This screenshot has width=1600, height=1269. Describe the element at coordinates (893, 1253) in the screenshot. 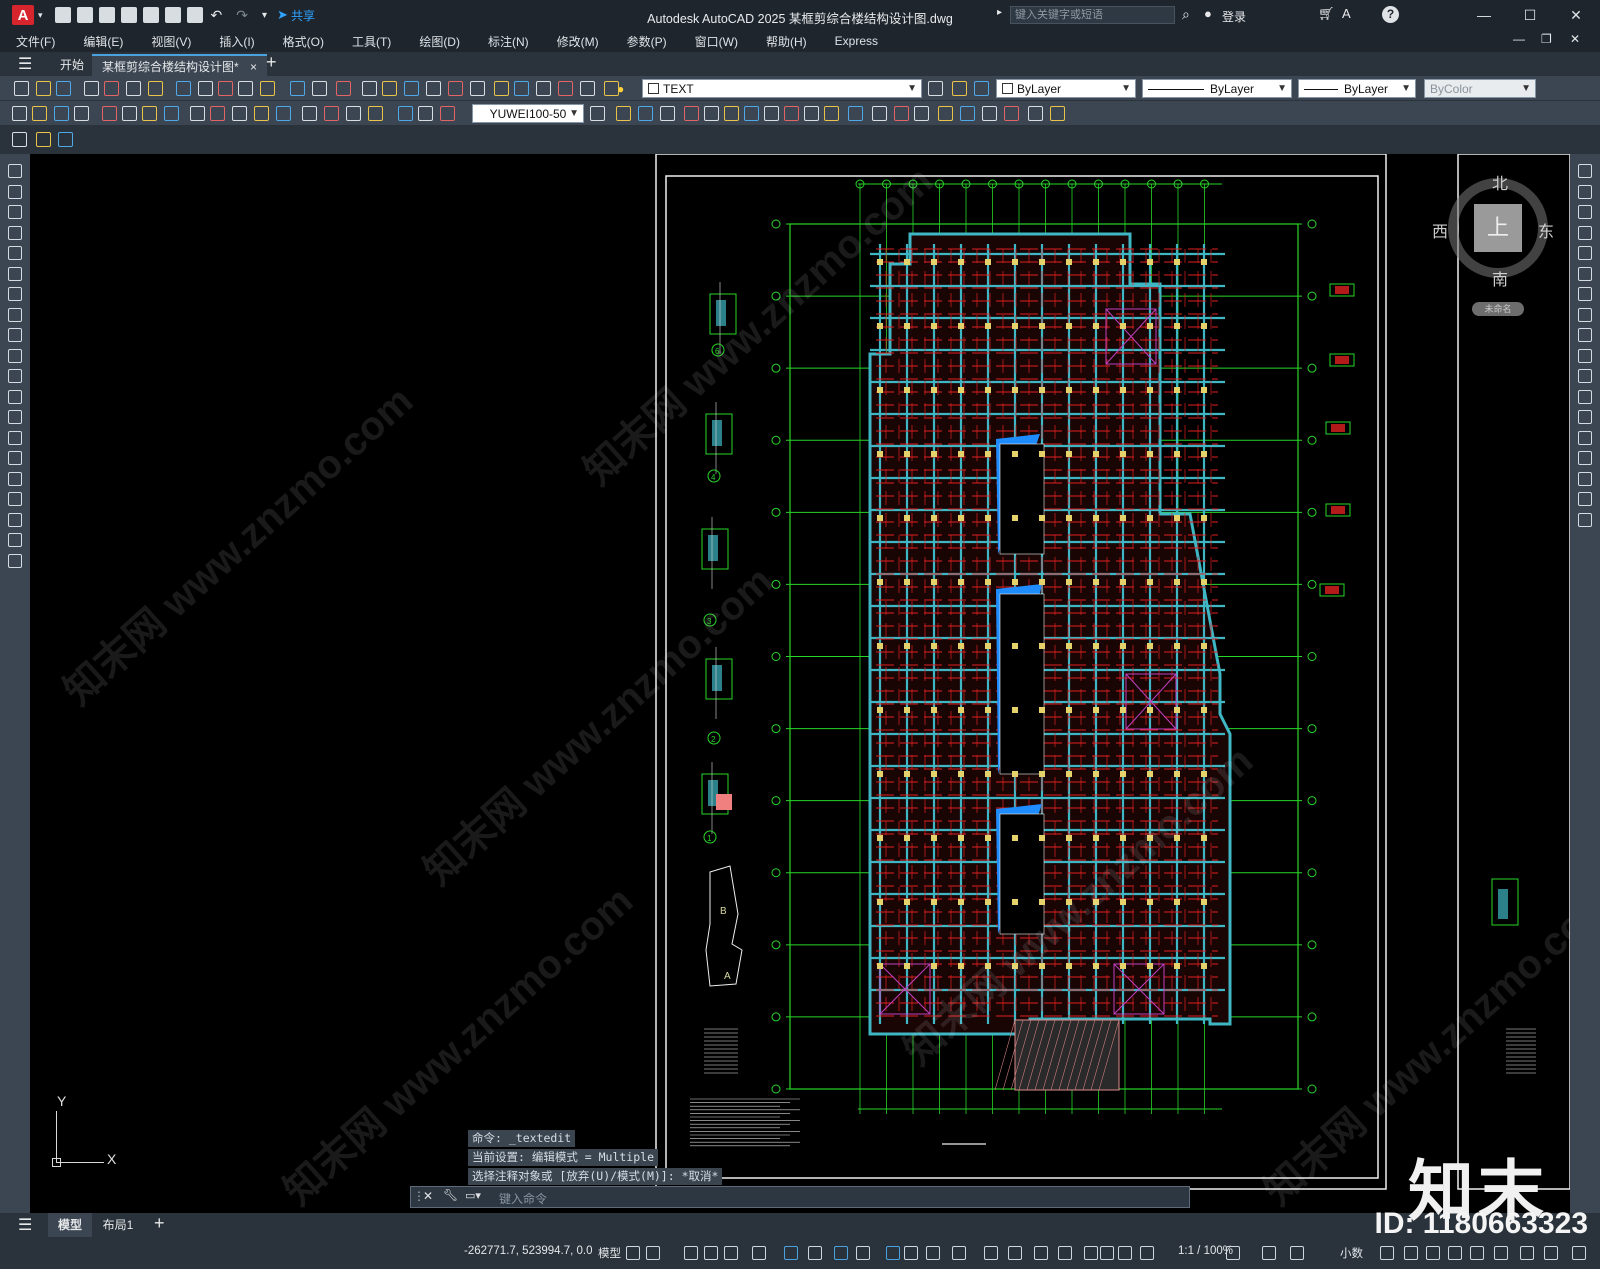

I see `selection-cycling-toggle-icon` at that location.